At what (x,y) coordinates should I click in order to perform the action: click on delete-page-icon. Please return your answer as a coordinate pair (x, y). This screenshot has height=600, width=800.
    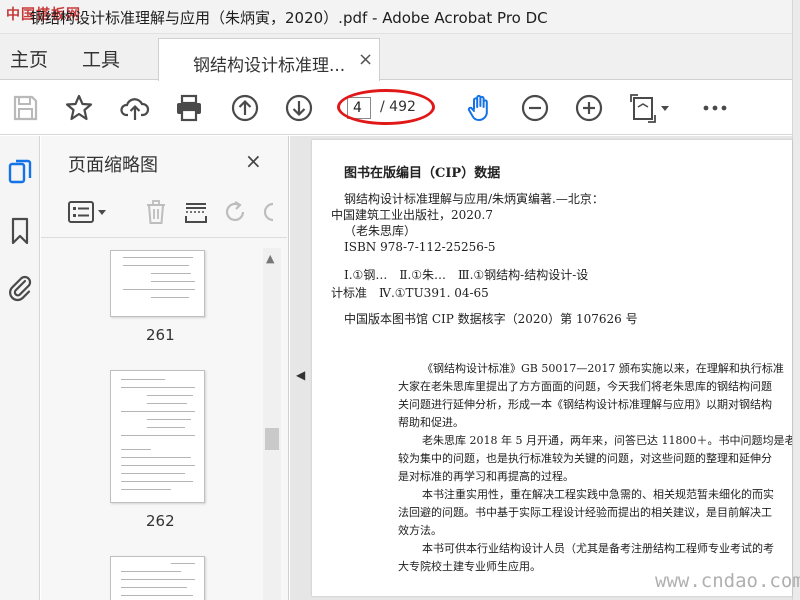
    Looking at the image, I should click on (156, 212).